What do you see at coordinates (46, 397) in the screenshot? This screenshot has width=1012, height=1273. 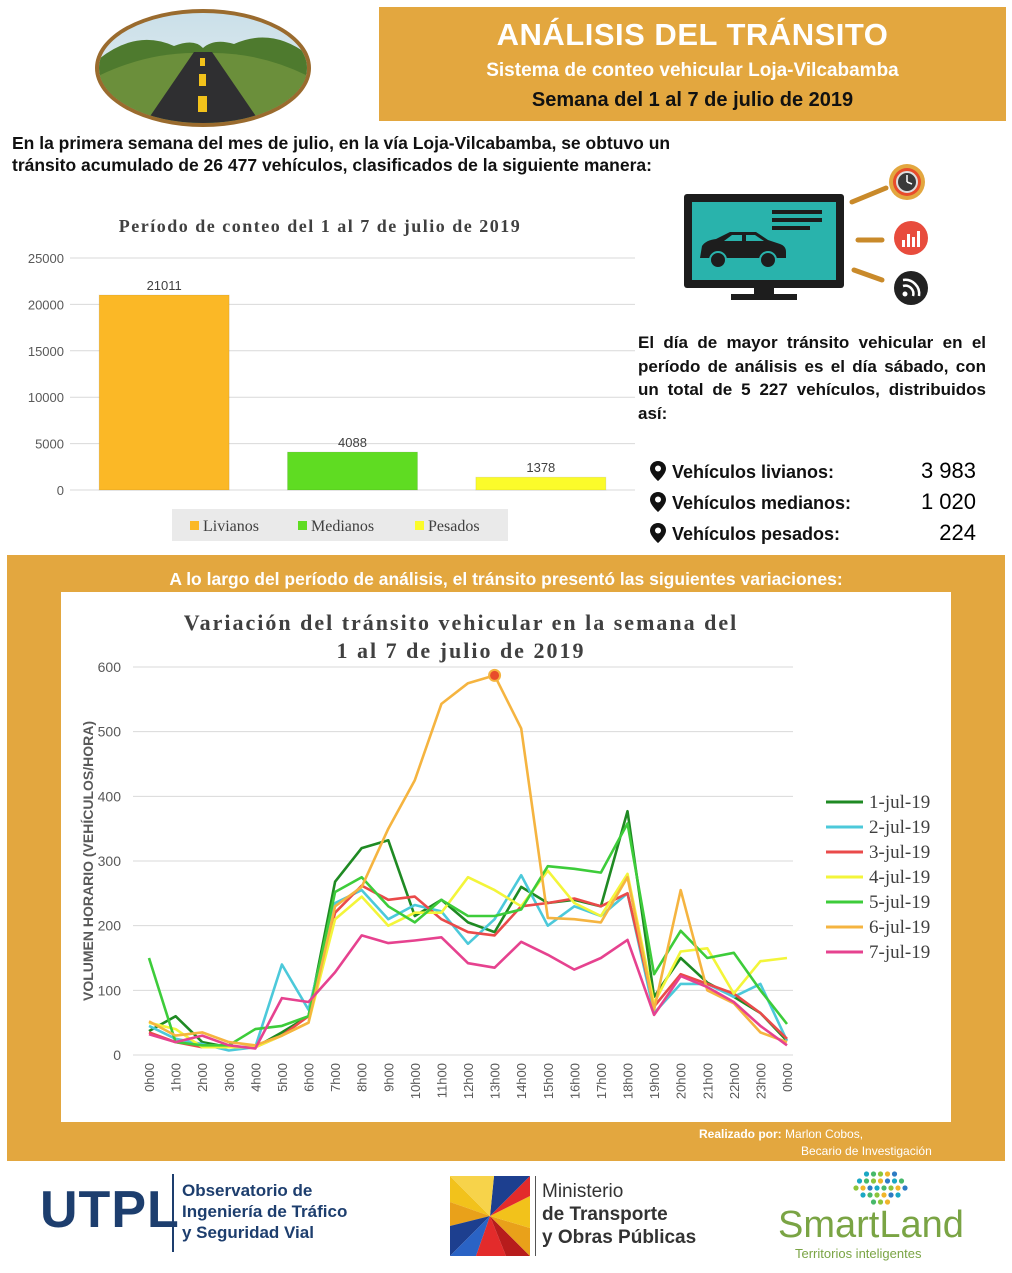 I see `y-tick-label: 10000` at bounding box center [46, 397].